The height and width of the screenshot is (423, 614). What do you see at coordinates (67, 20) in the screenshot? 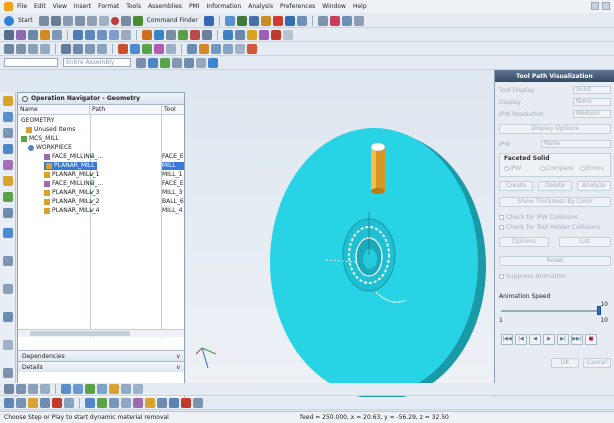
I see `save-icon` at bounding box center [67, 20].